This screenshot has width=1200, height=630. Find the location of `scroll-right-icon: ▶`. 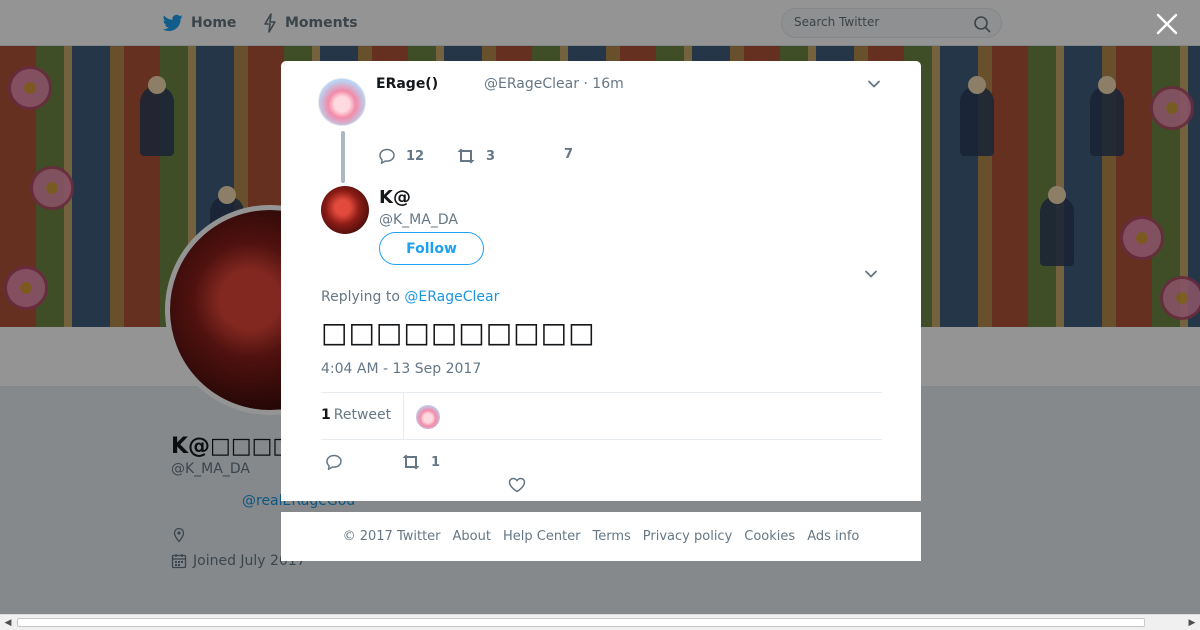

scroll-right-icon: ▶ is located at coordinates (1192, 623).